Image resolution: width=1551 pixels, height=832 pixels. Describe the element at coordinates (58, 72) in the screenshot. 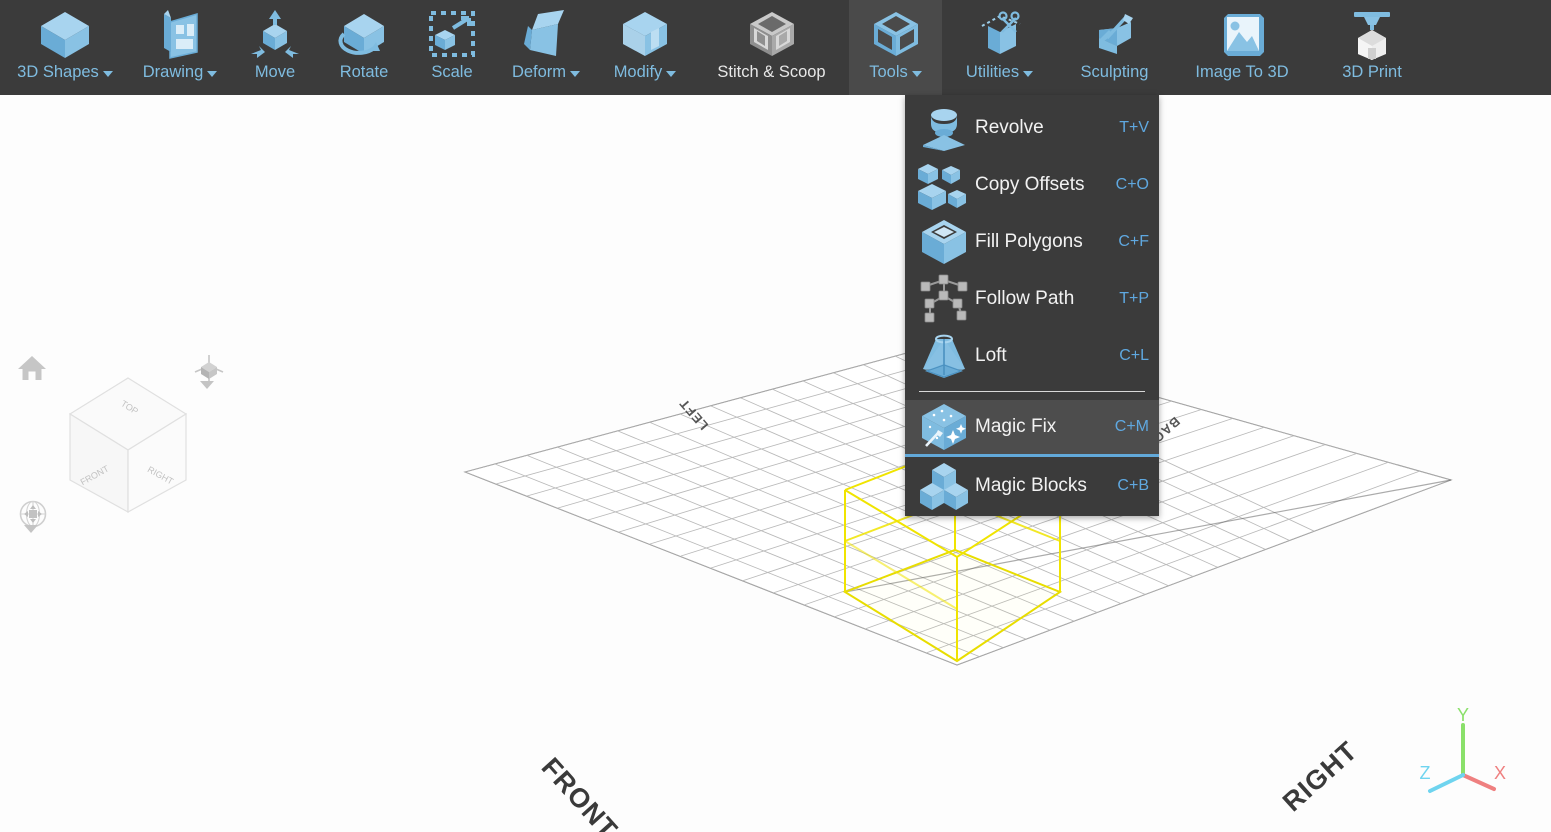

I see `toolbar-text-3d-shapes: 3D Shapes` at that location.